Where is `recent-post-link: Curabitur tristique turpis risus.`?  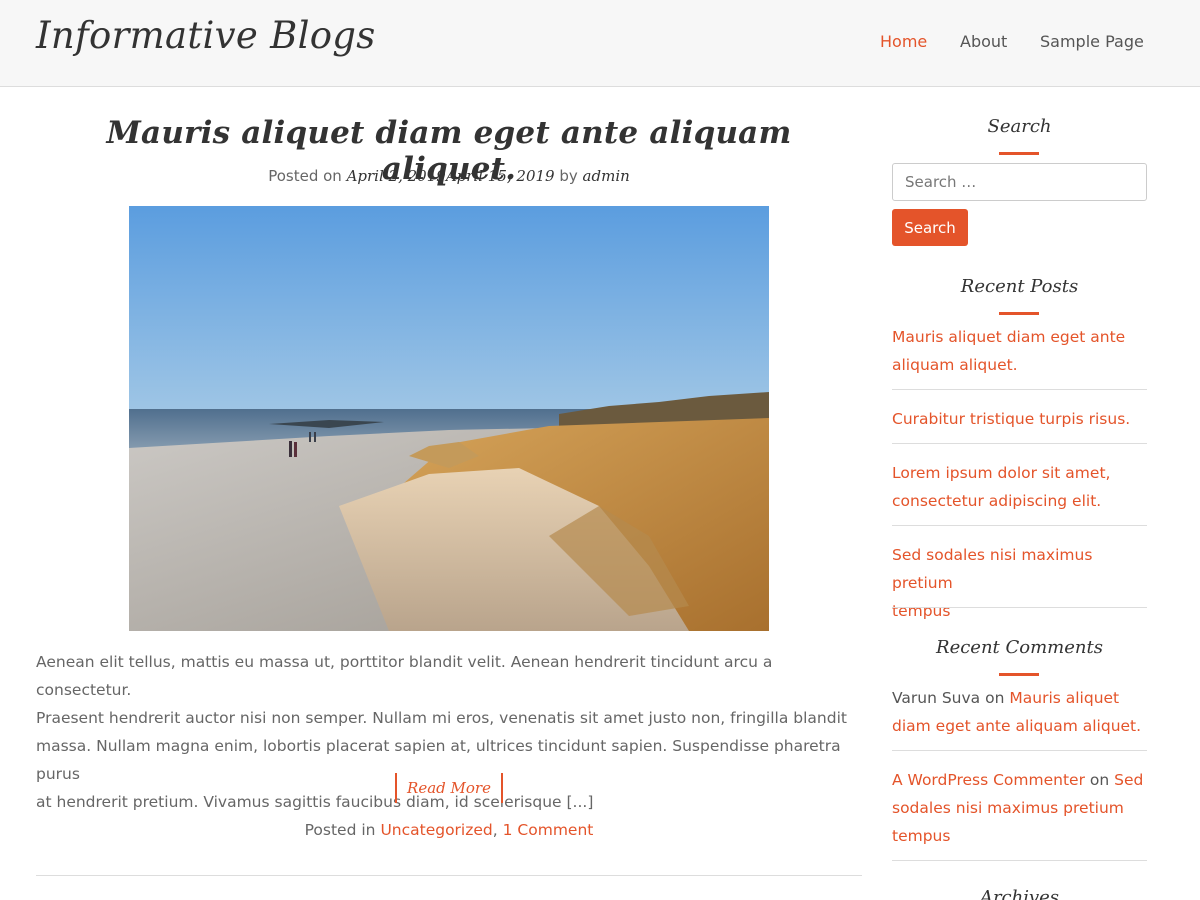 recent-post-link: Curabitur tristique turpis risus. is located at coordinates (1011, 419).